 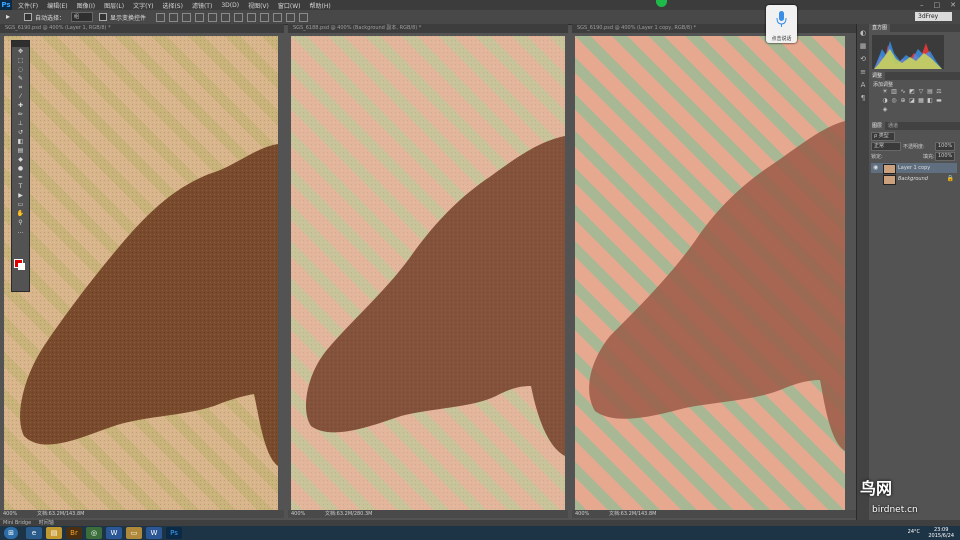 What do you see at coordinates (20, 187) in the screenshot?
I see `type-tool-icon: T` at bounding box center [20, 187].